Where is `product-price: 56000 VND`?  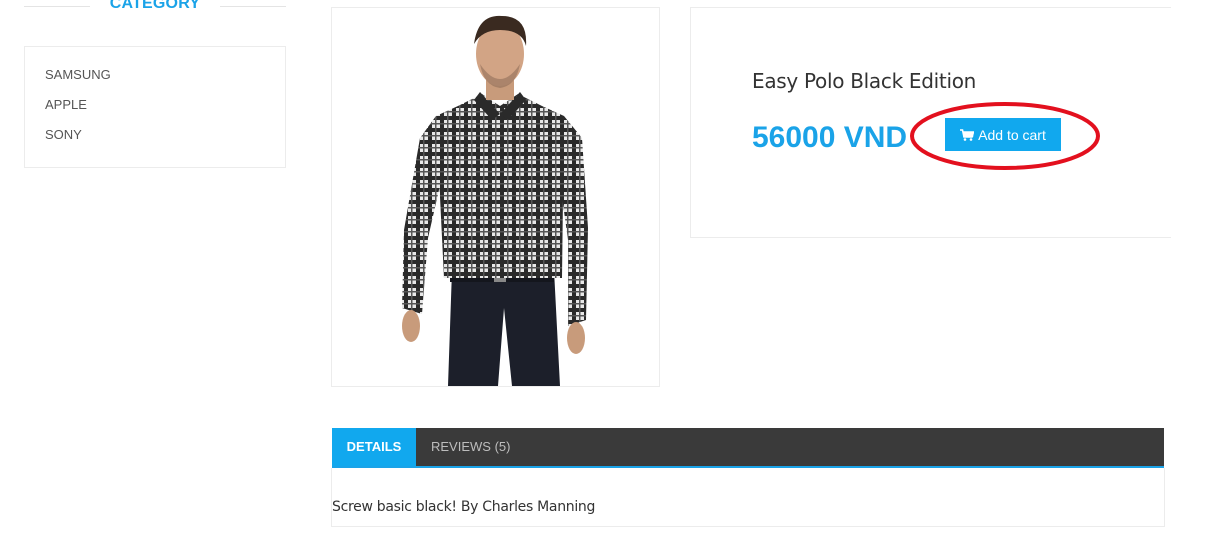 product-price: 56000 VND is located at coordinates (830, 137).